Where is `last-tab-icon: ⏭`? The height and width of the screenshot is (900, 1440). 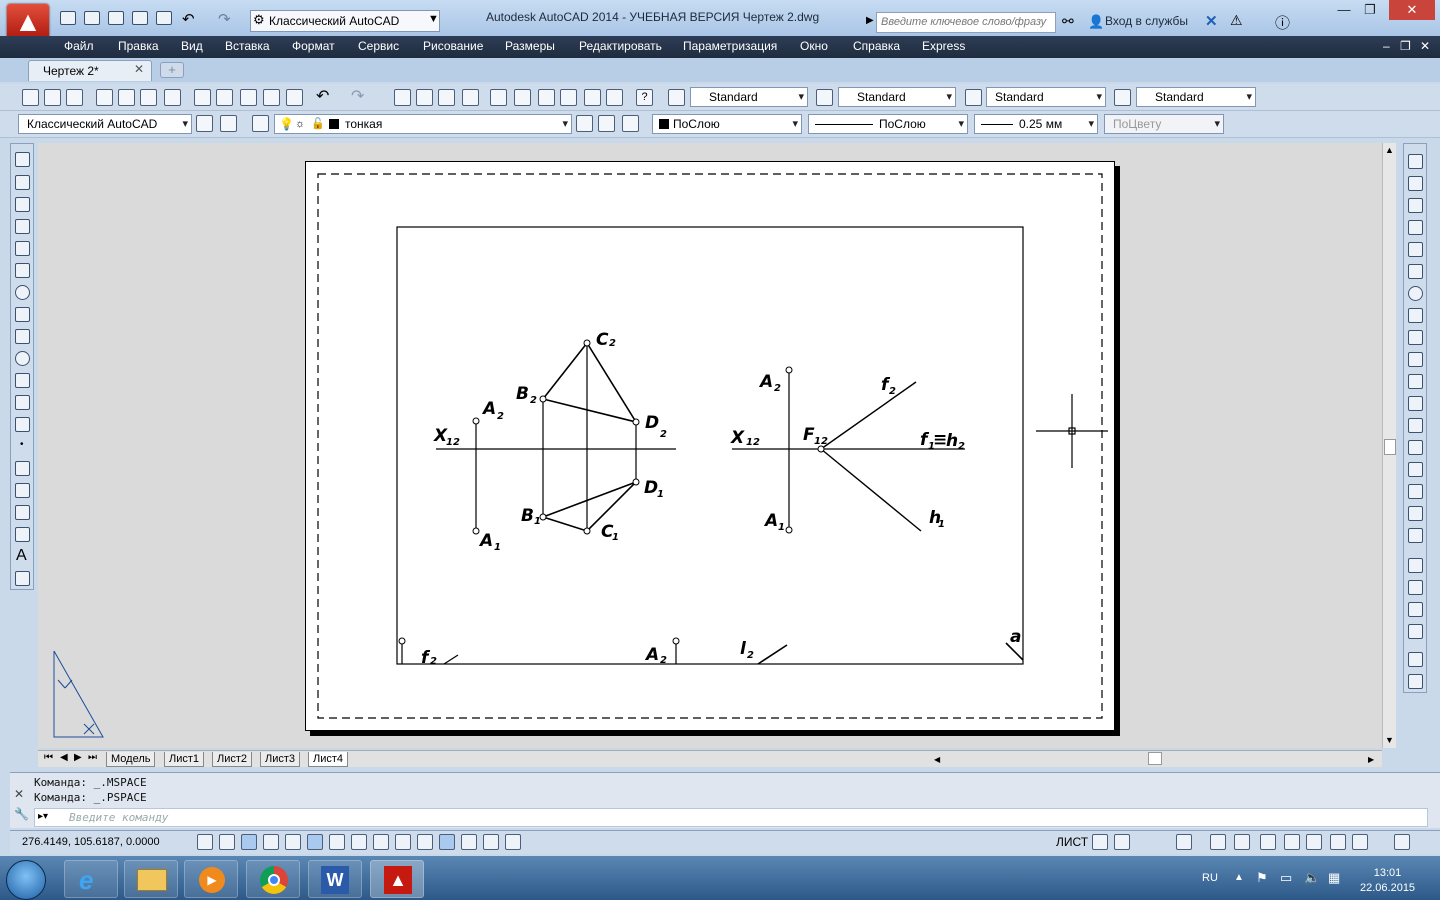
last-tab-icon: ⏭ is located at coordinates (92, 757).